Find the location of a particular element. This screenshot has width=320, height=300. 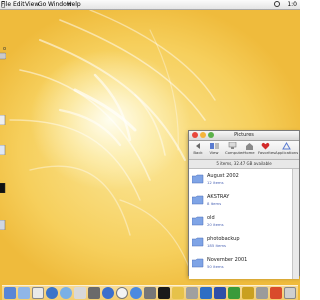

excel-icon is located at coordinates (234, 293).